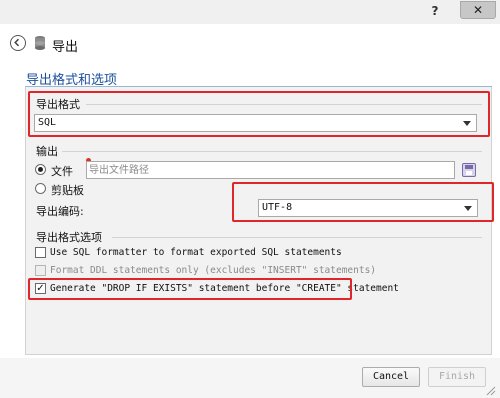  I want to click on window-titlebar: ? ✕, so click(250, 12).